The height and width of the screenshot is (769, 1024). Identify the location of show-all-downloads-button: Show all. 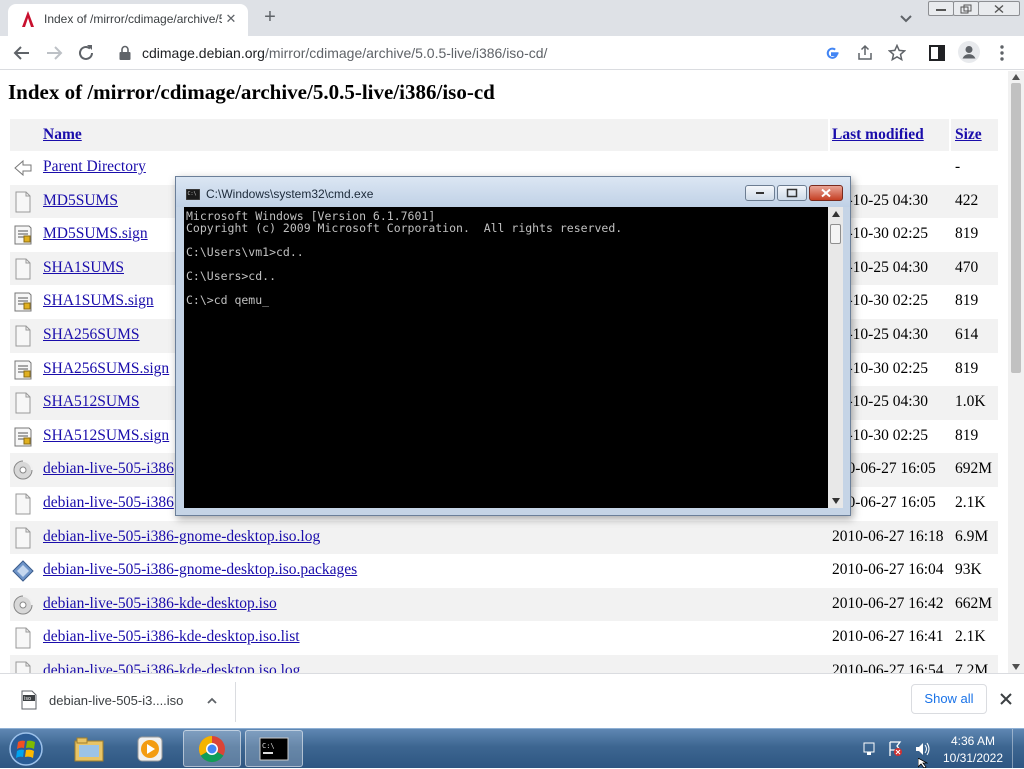
(949, 699).